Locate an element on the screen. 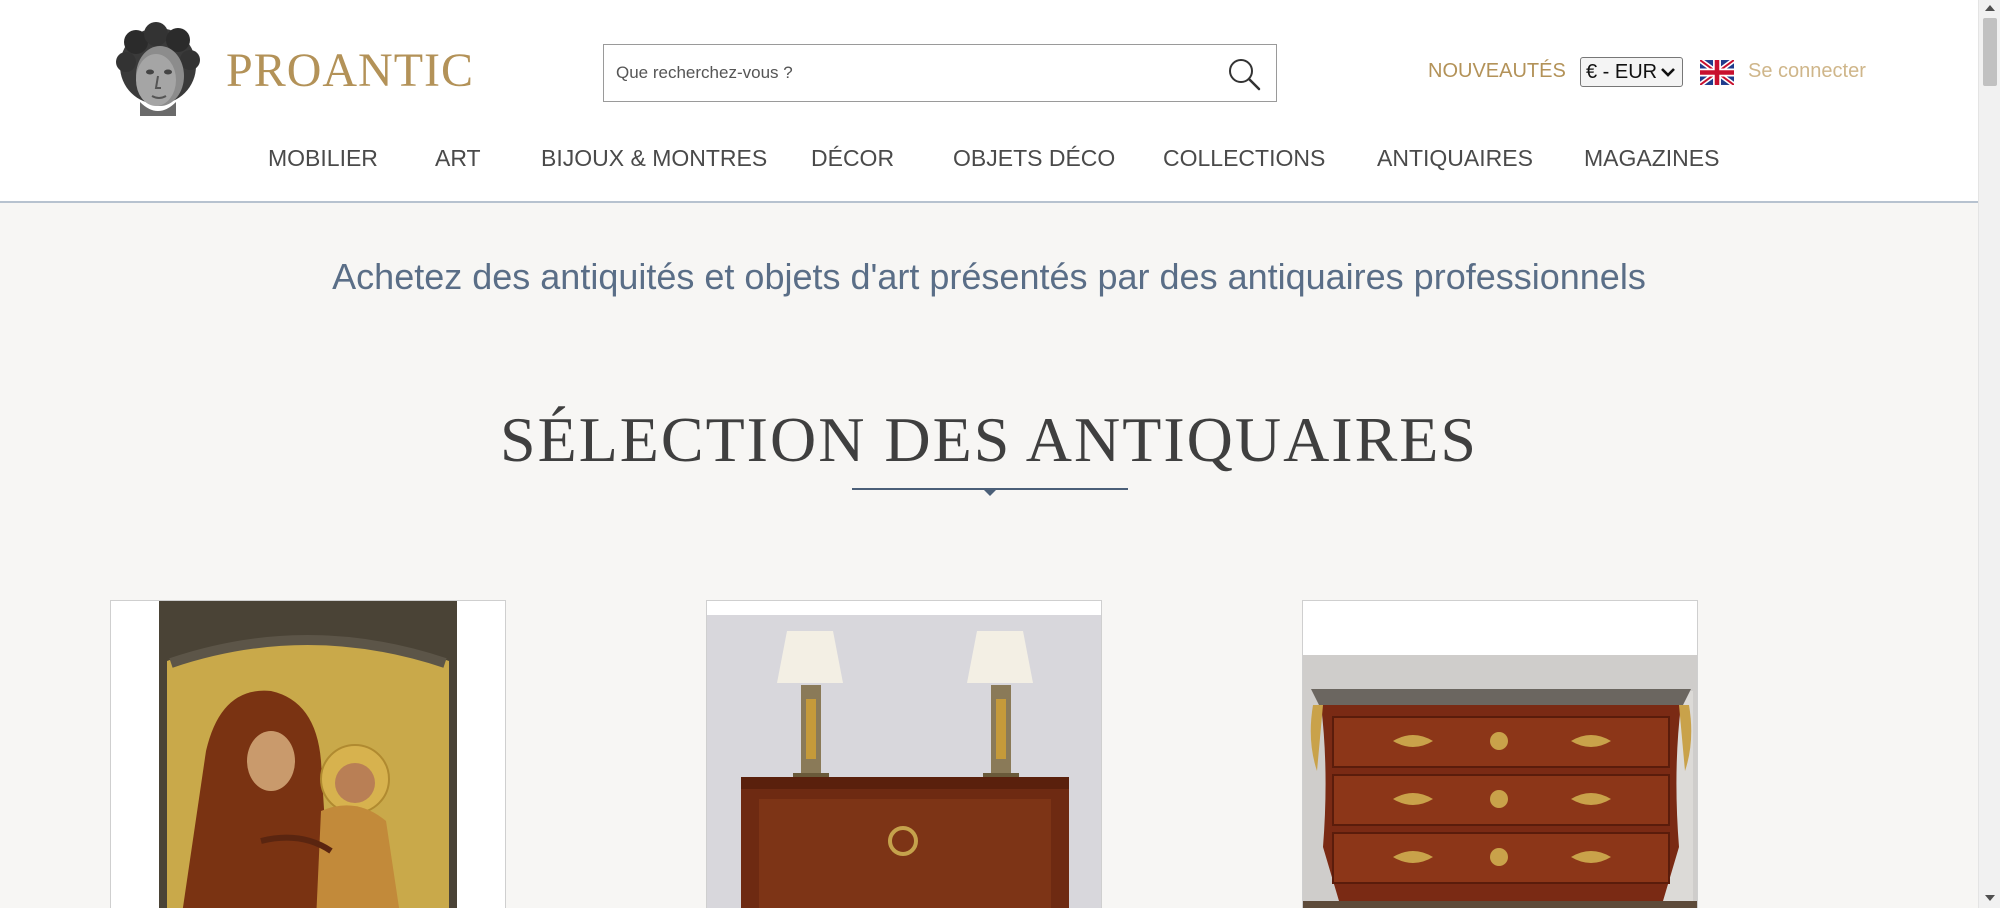 The height and width of the screenshot is (908, 2000). scroll-thumb is located at coordinates (1990, 52).